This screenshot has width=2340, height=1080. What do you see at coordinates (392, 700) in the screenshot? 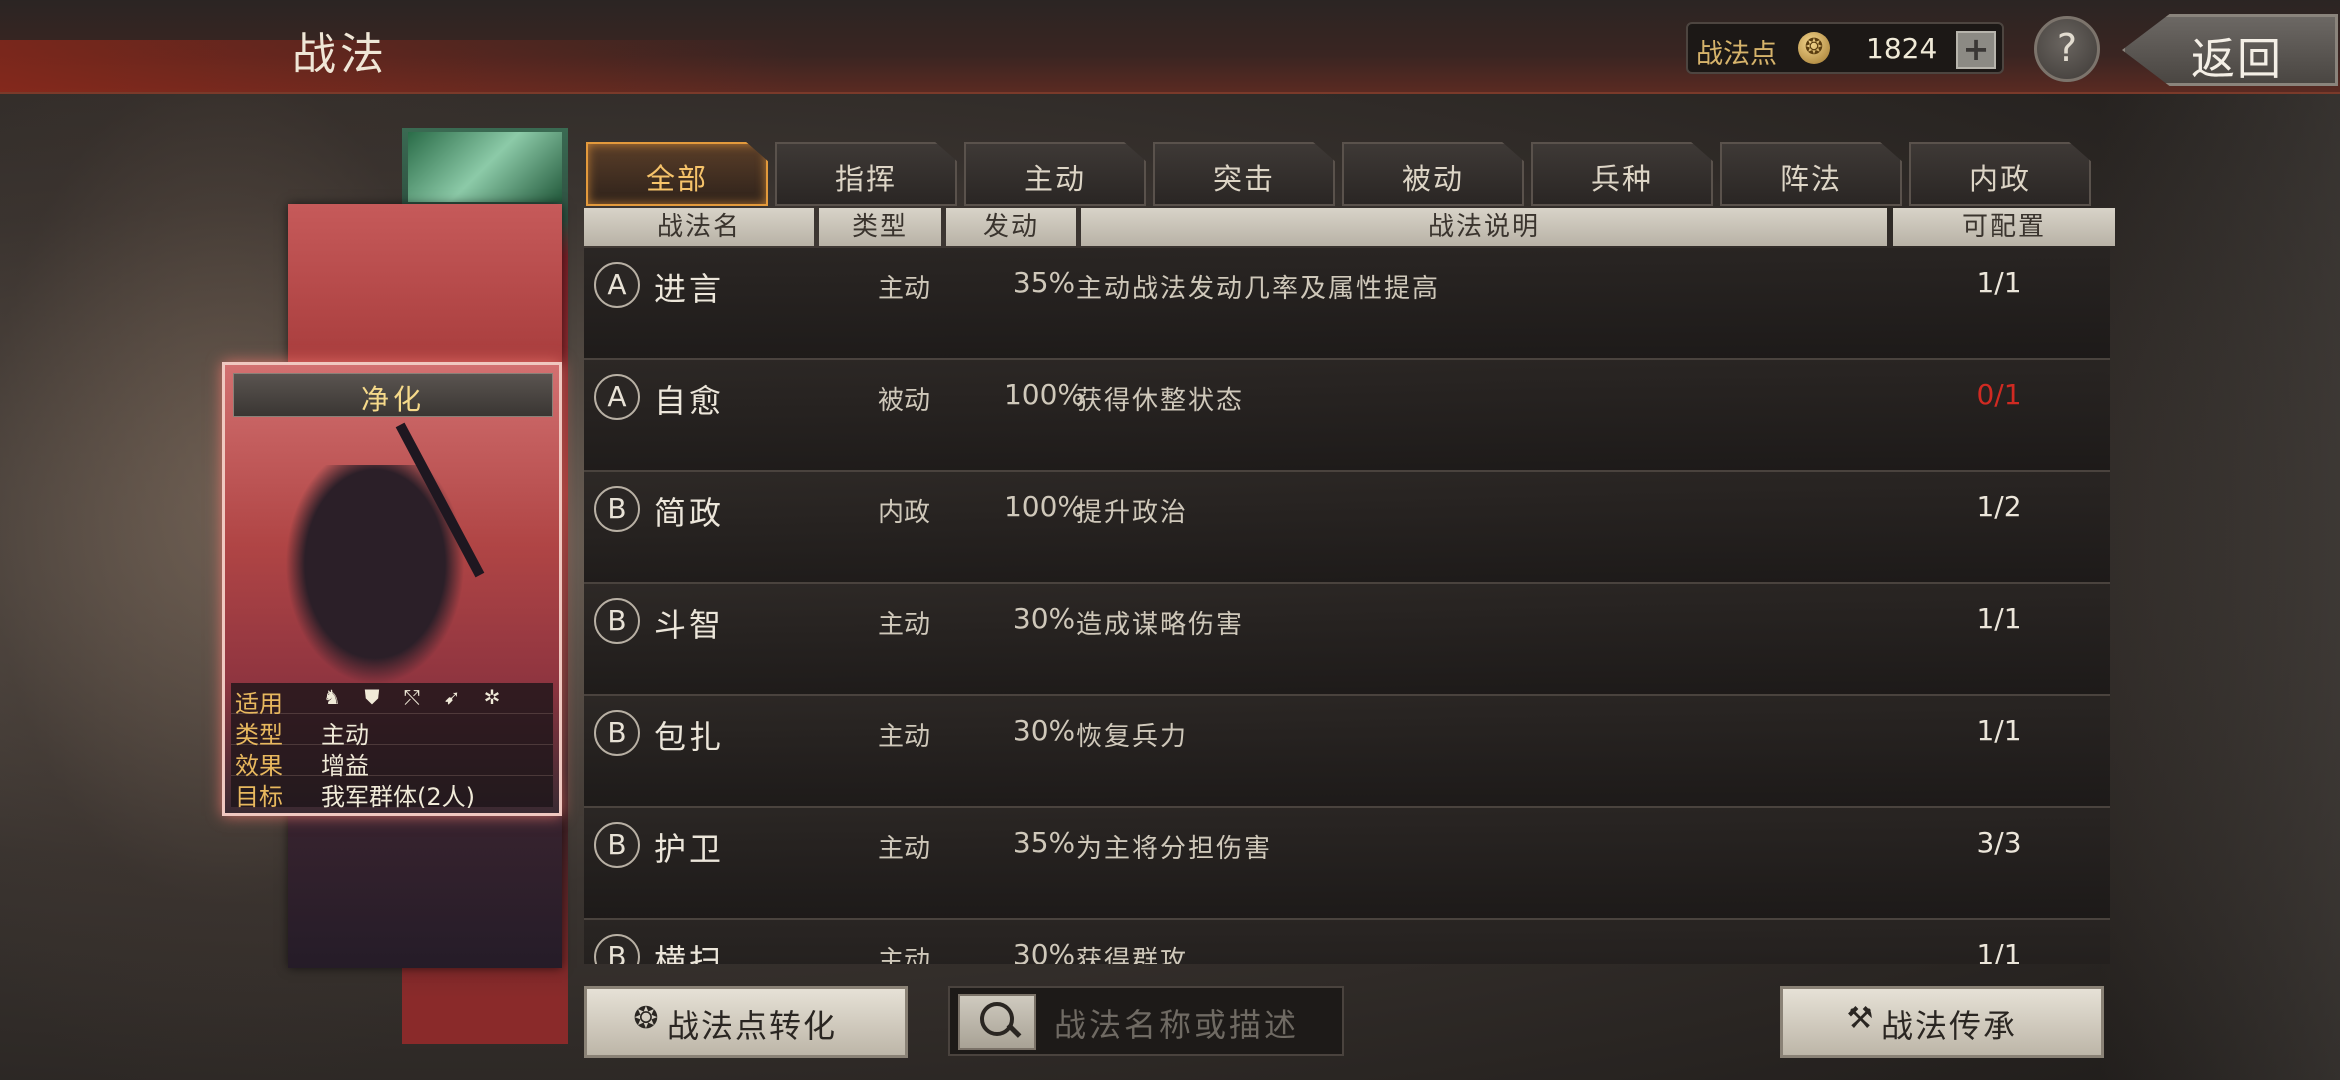
I see `card-row-applicable: 适用 ♞ ⛊ ⤲ ➹ ✲` at bounding box center [392, 700].